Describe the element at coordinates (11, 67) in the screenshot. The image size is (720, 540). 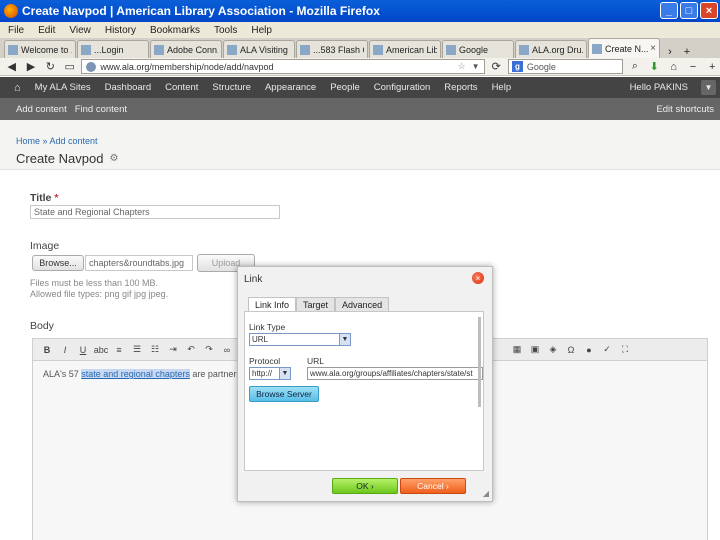
I see `back-icon: ◀` at that location.